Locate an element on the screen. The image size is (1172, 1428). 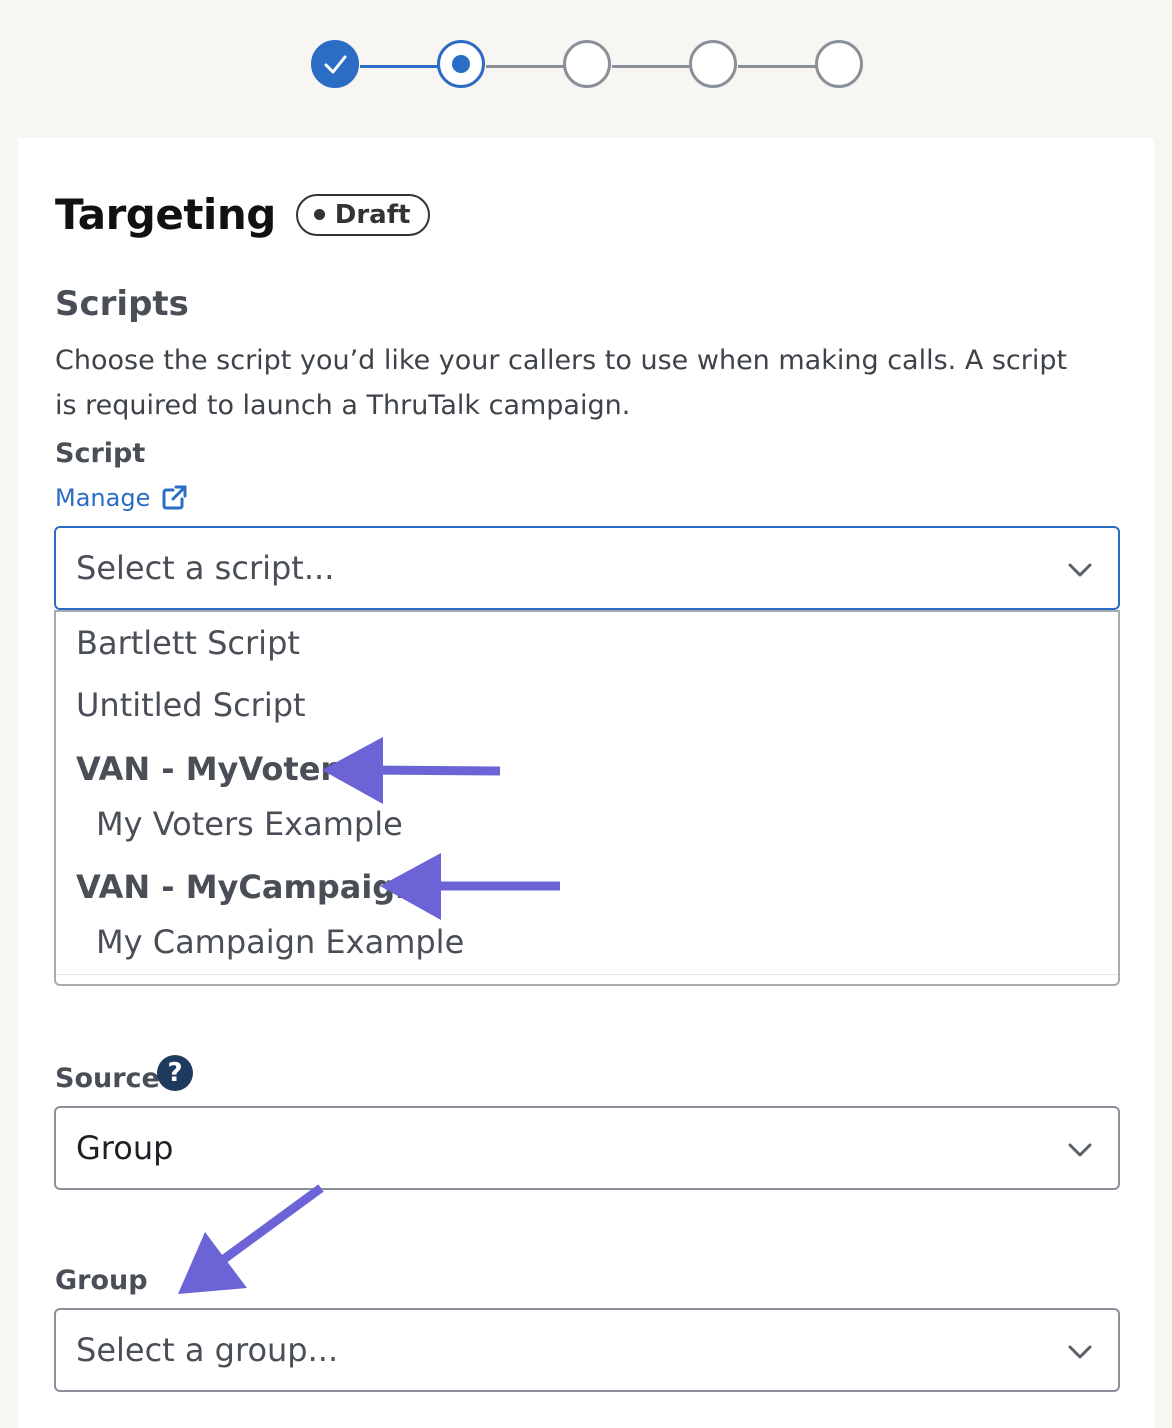
source-select-value: Group is located at coordinates (125, 1148).